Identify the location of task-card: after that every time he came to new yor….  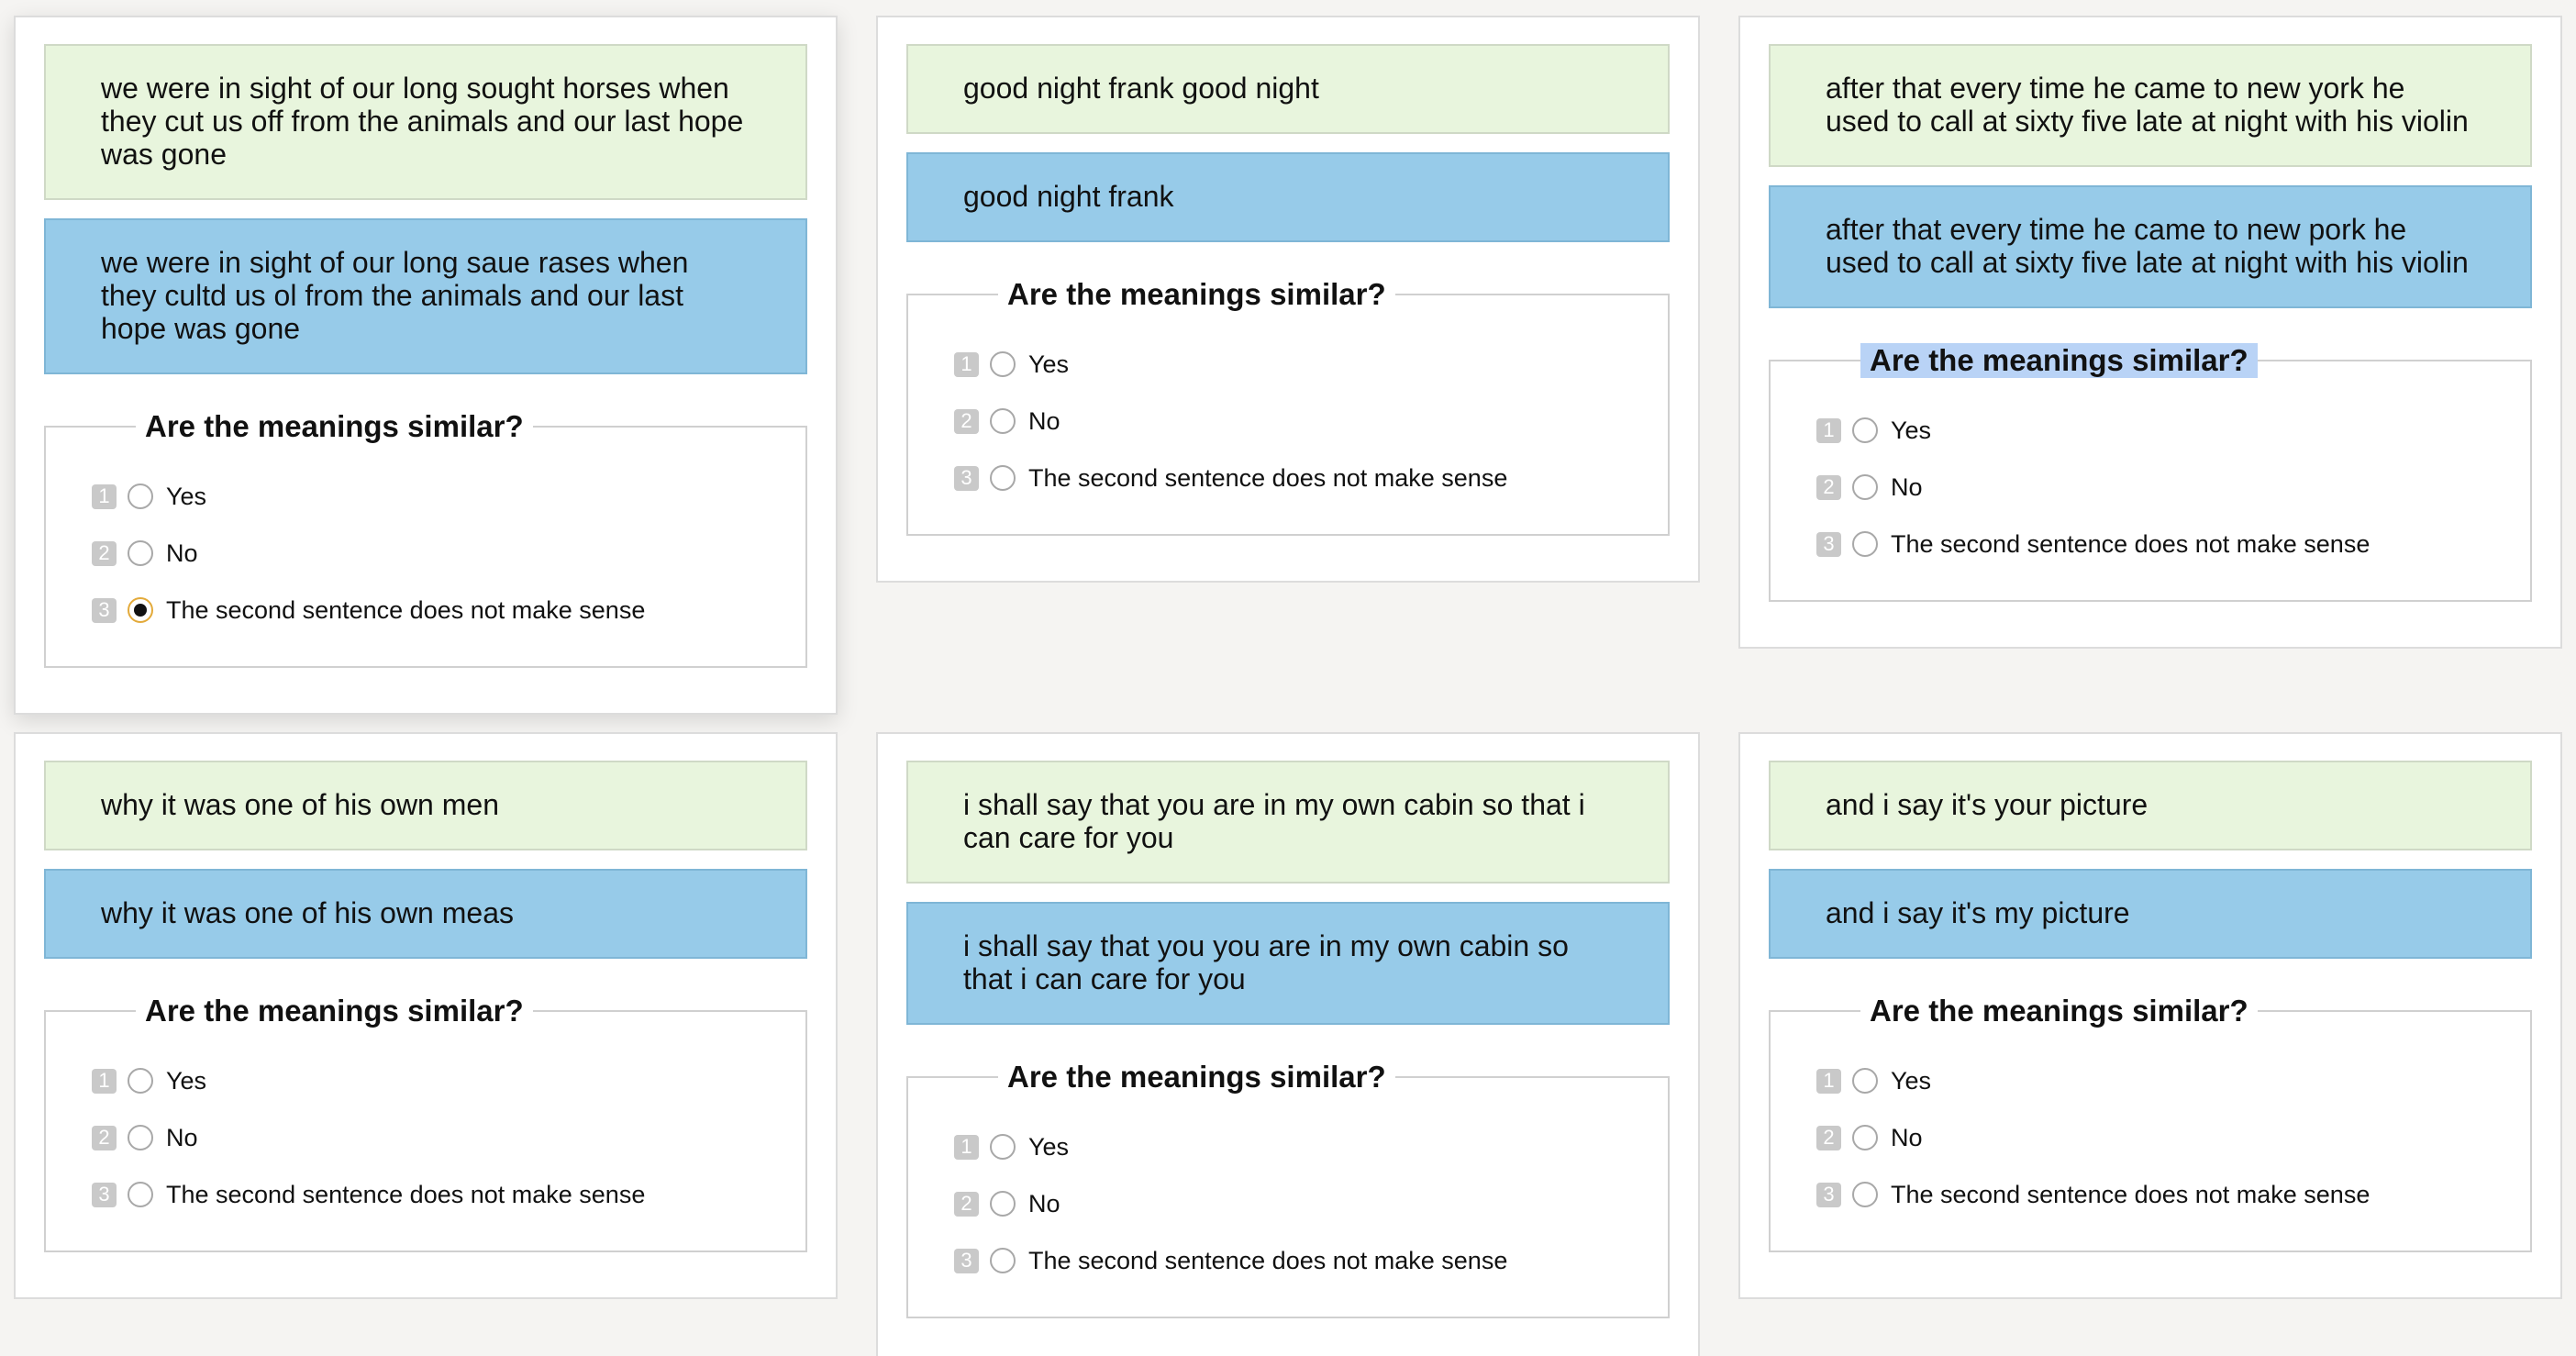
(2150, 333).